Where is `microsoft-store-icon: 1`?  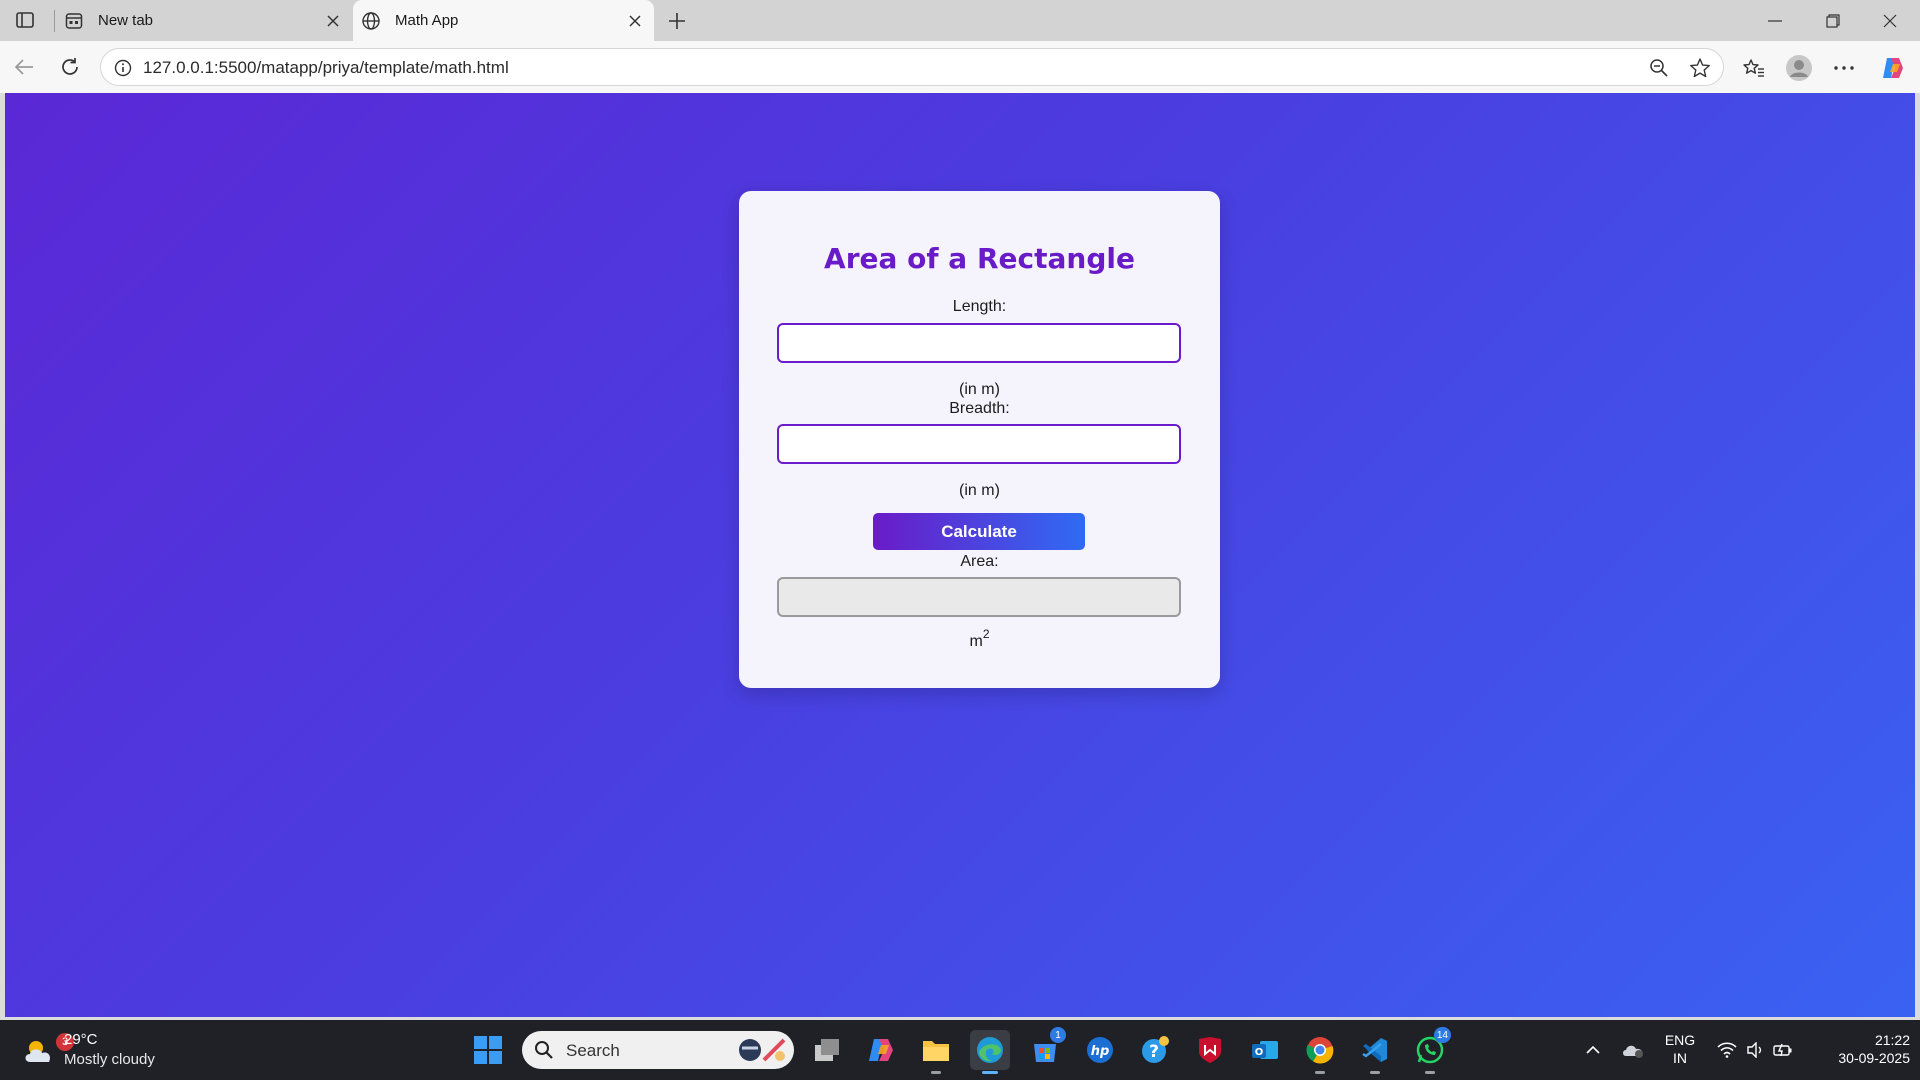 microsoft-store-icon: 1 is located at coordinates (1045, 1048).